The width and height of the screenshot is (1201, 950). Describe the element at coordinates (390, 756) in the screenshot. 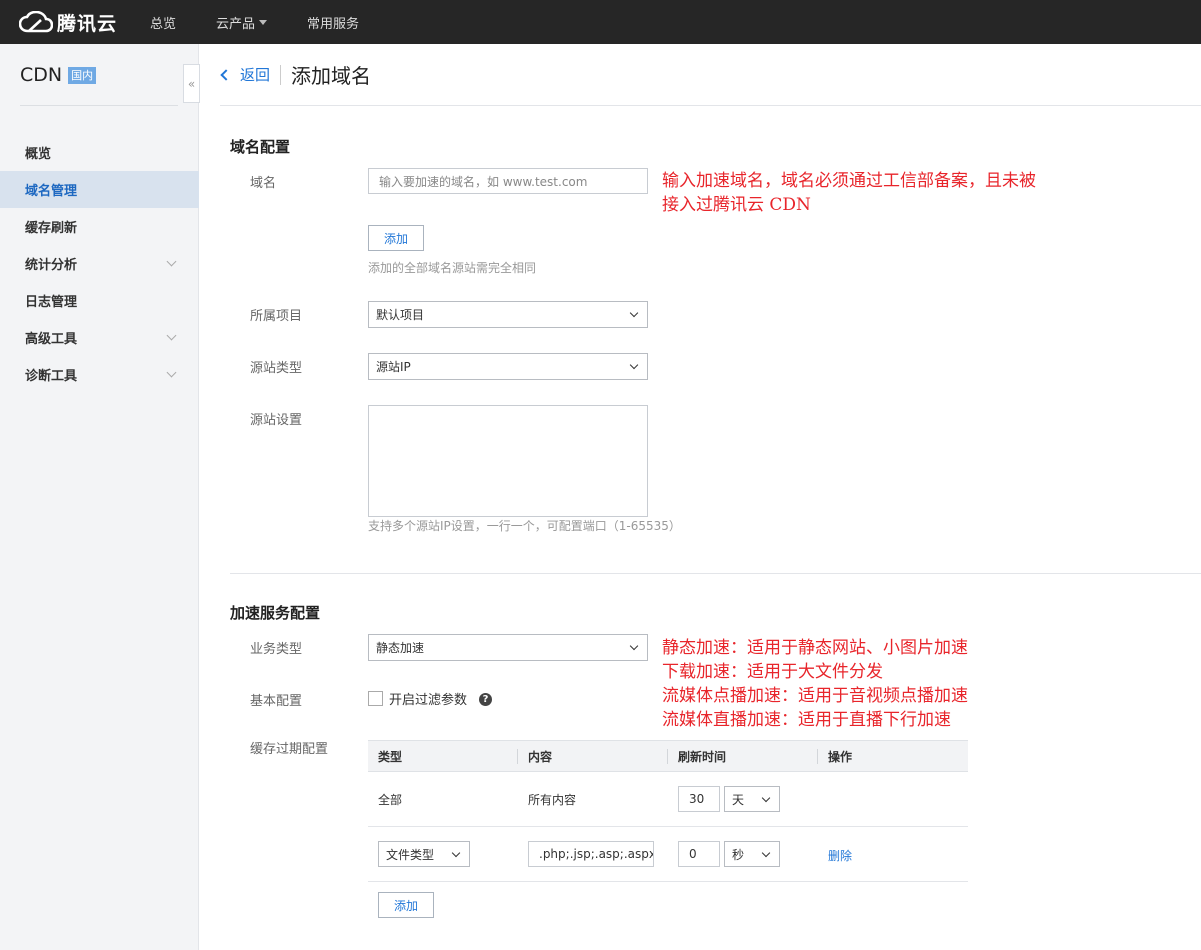

I see `table-header-cell: 类型` at that location.